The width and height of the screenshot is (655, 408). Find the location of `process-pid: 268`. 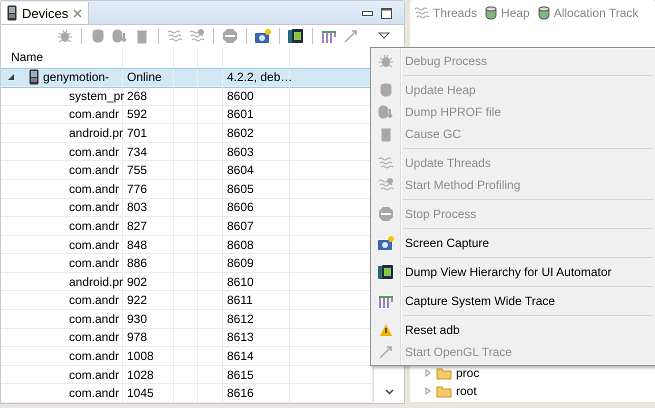

process-pid: 268 is located at coordinates (137, 95).